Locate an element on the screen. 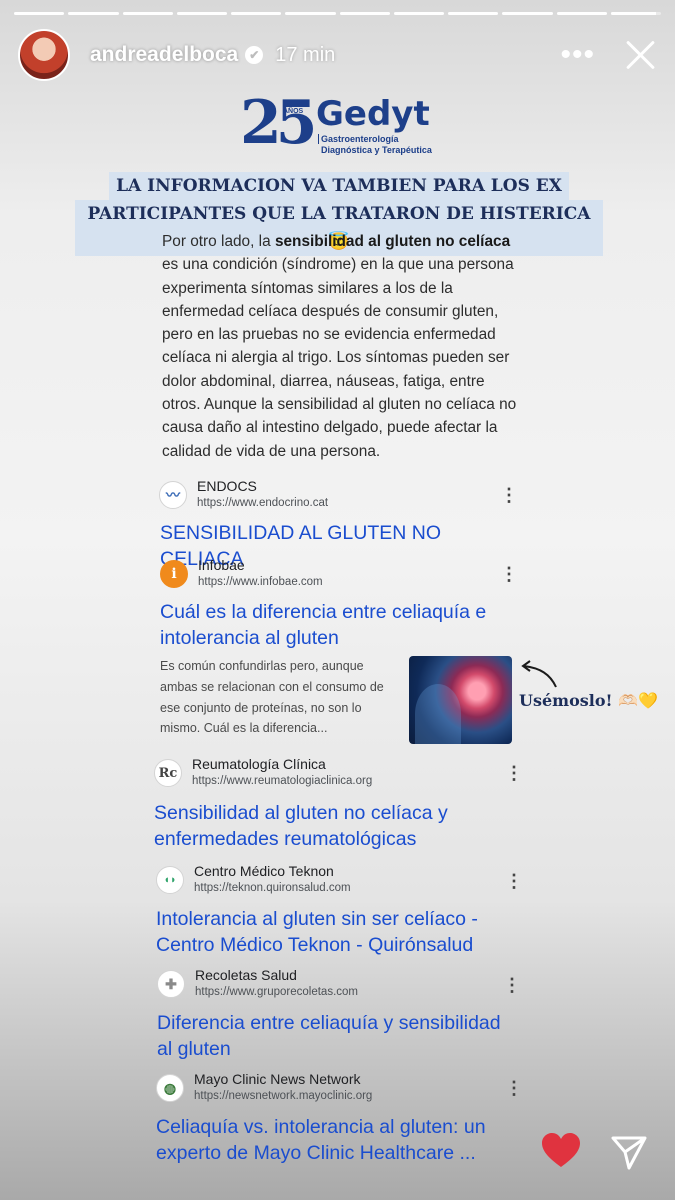  close-icon is located at coordinates (640, 55).